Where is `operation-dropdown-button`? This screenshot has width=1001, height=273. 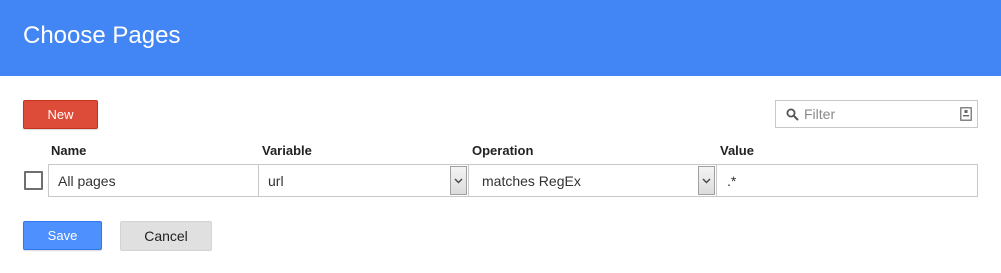 operation-dropdown-button is located at coordinates (706, 180).